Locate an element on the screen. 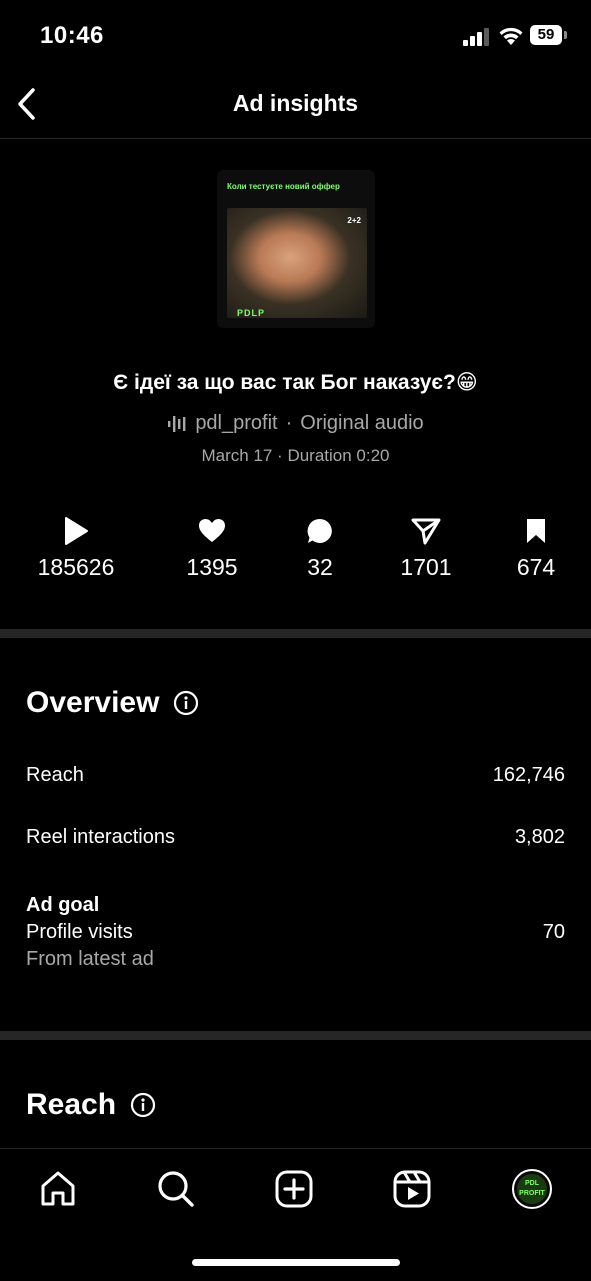 The image size is (591, 1281). nav-search-button is located at coordinates (176, 1189).